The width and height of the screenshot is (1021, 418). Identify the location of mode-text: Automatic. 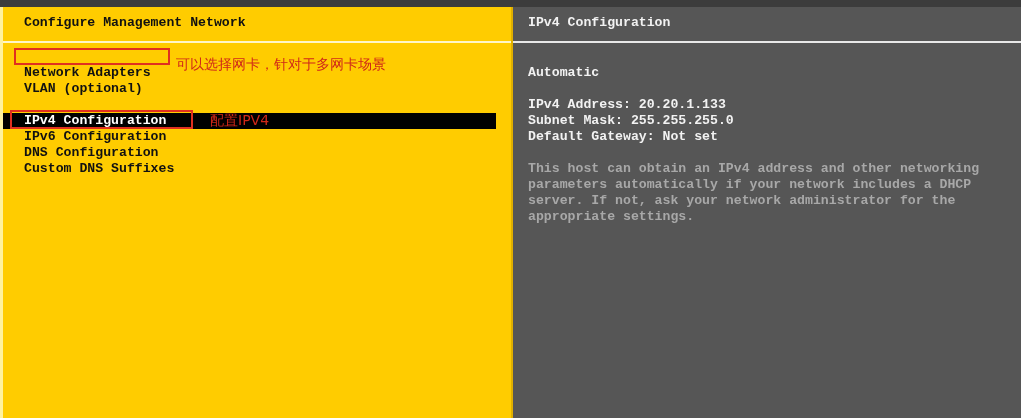
(564, 73).